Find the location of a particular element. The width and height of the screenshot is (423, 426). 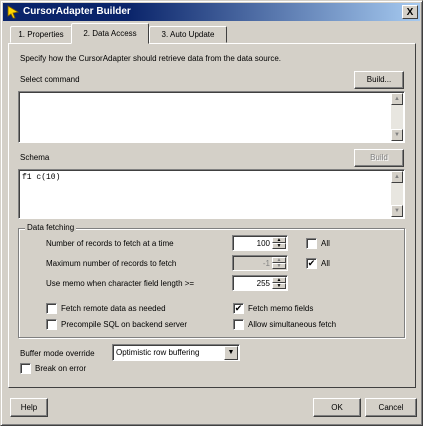

close-button: X is located at coordinates (410, 12).